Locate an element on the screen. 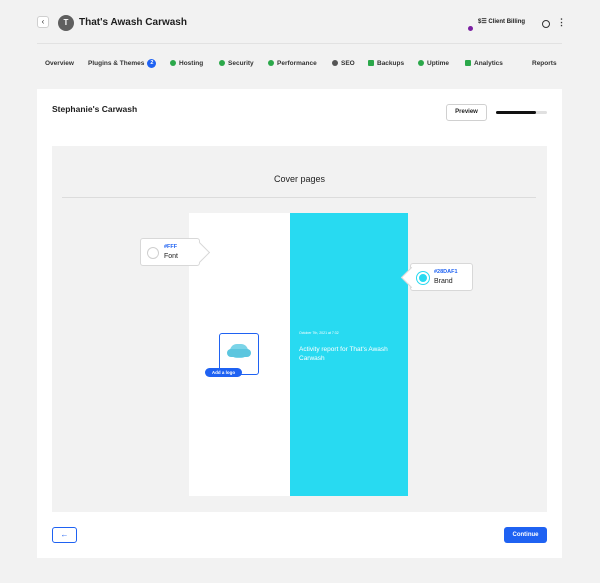 This screenshot has height=583, width=600. tab-label: Reports is located at coordinates (544, 63).